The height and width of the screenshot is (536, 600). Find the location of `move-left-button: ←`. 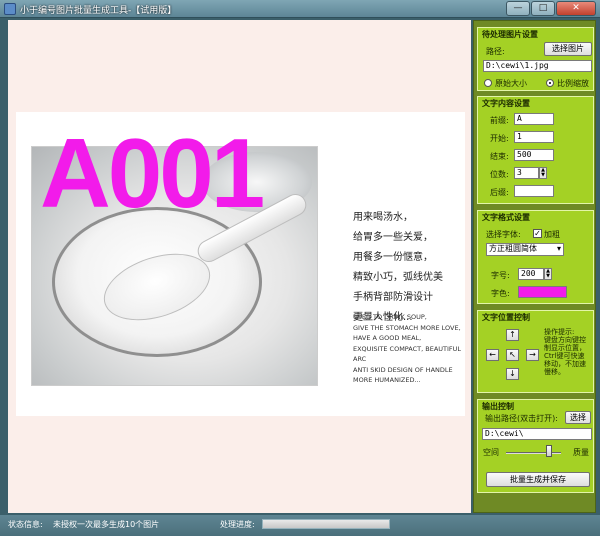

move-left-button: ← is located at coordinates (492, 355).